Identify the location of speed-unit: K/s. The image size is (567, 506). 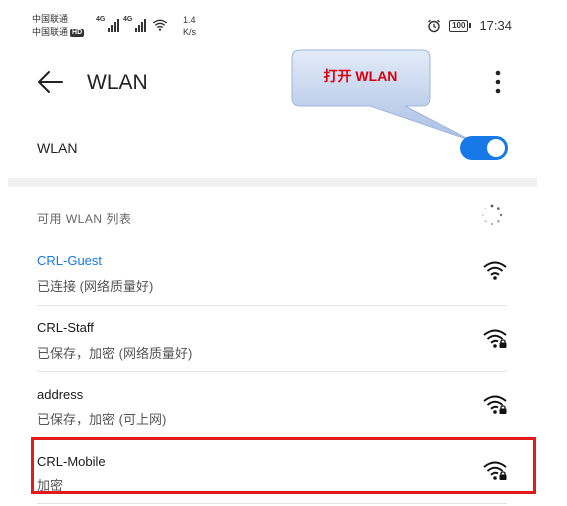
(190, 32).